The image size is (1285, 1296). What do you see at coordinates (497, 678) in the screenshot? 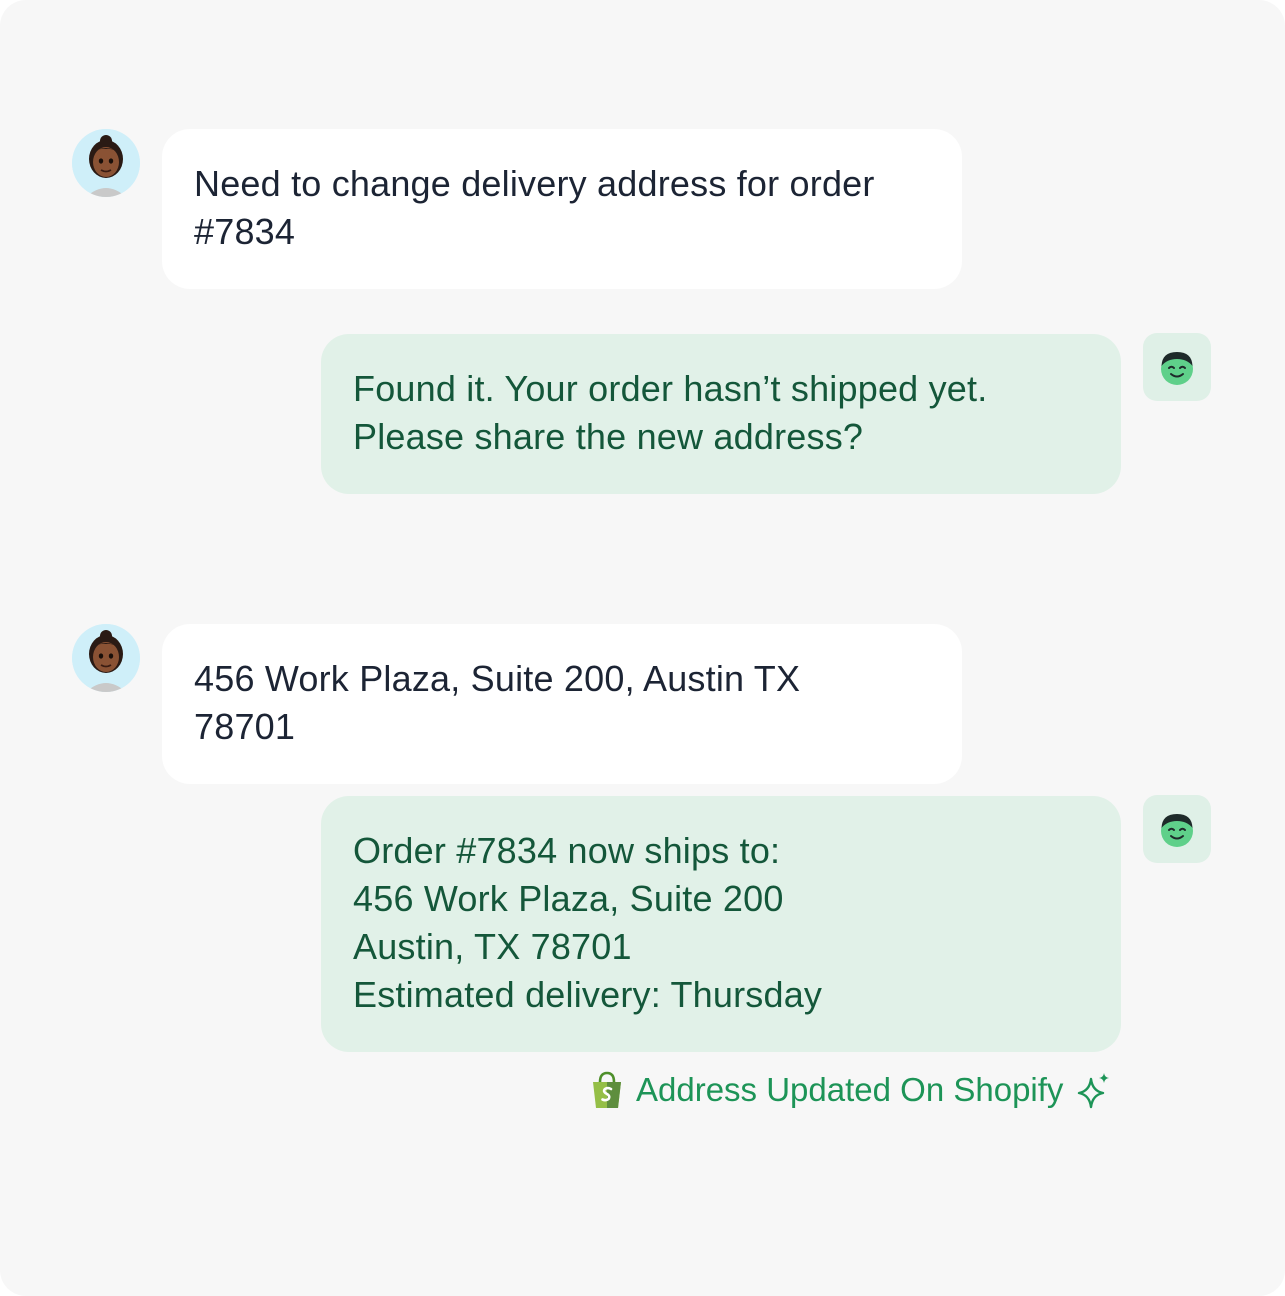
I see `message-text-line: 456 Work Plaza, Suite 200, Austin TX` at bounding box center [497, 678].